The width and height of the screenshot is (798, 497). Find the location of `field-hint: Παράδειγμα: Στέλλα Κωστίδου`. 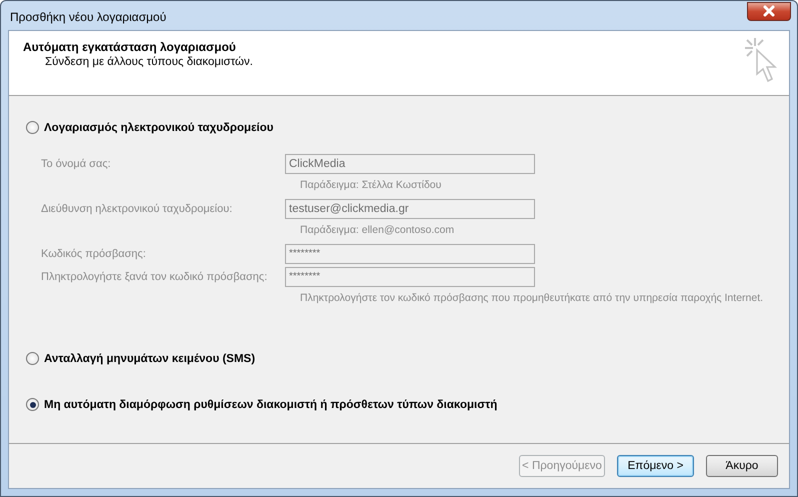

field-hint: Παράδειγμα: Στέλλα Κωστίδου is located at coordinates (370, 185).